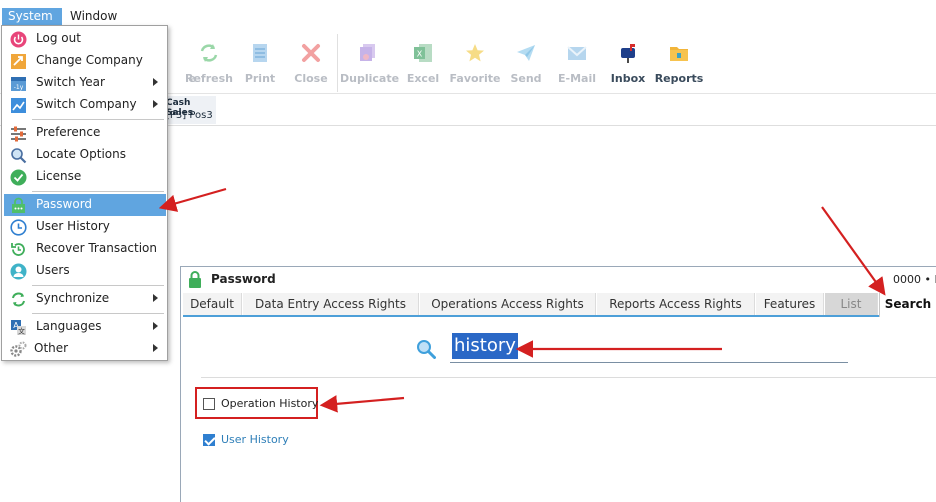 Image resolution: width=936 pixels, height=502 pixels. I want to click on document-tab-cash-sales: Cash Sales [P3] Pos3, so click(188, 110).